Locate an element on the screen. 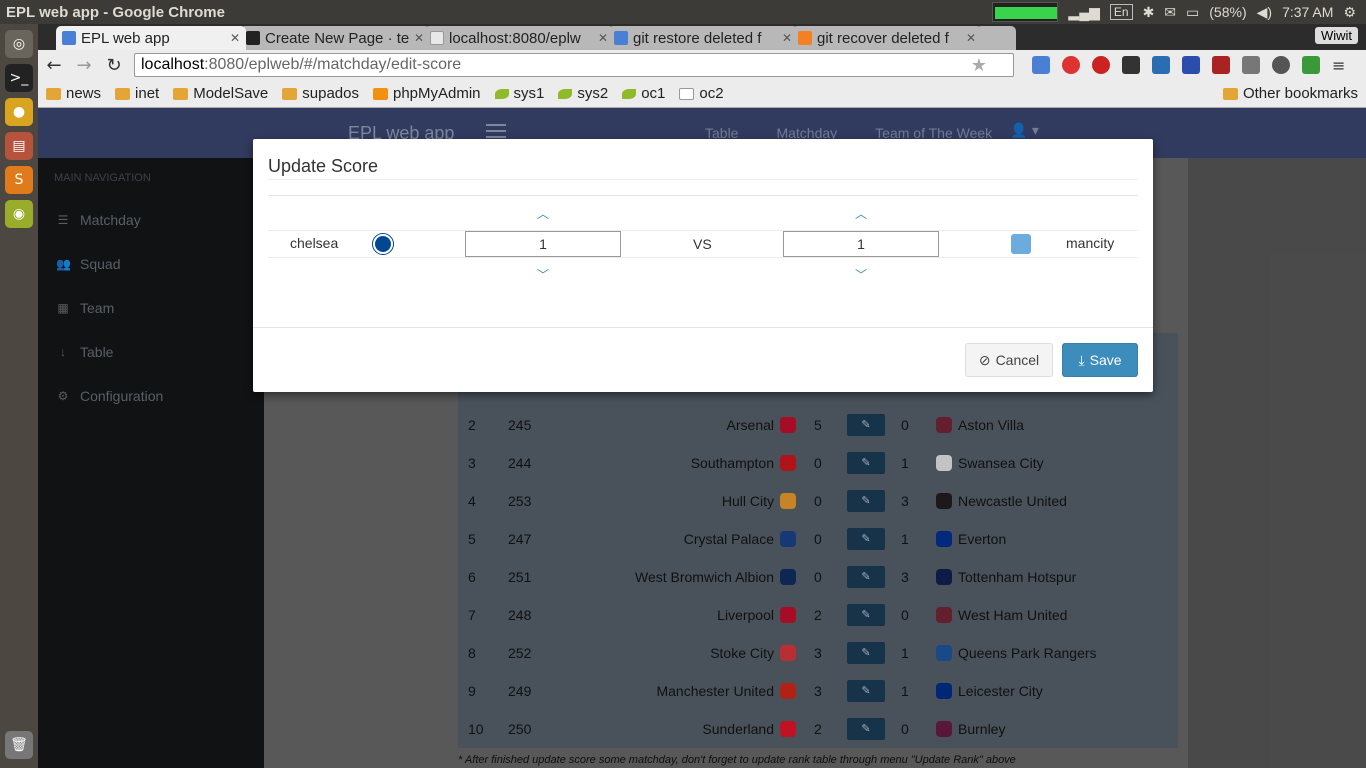 The height and width of the screenshot is (768, 1366). bookmark-inet: inet is located at coordinates (137, 93).